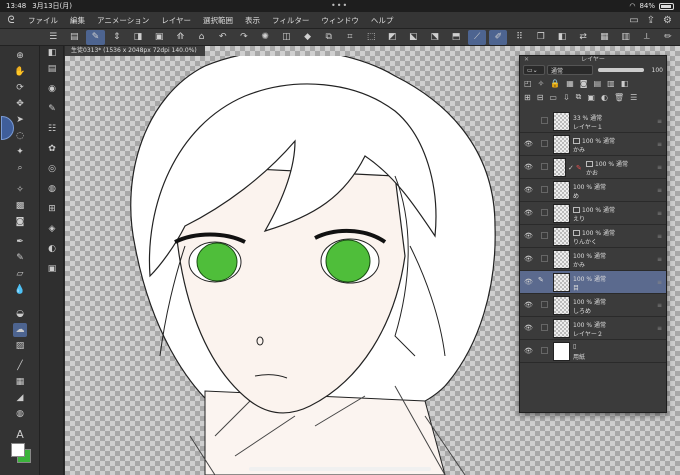  Describe the element at coordinates (562, 37) in the screenshot. I see `color-set-icon: ◧` at that location.